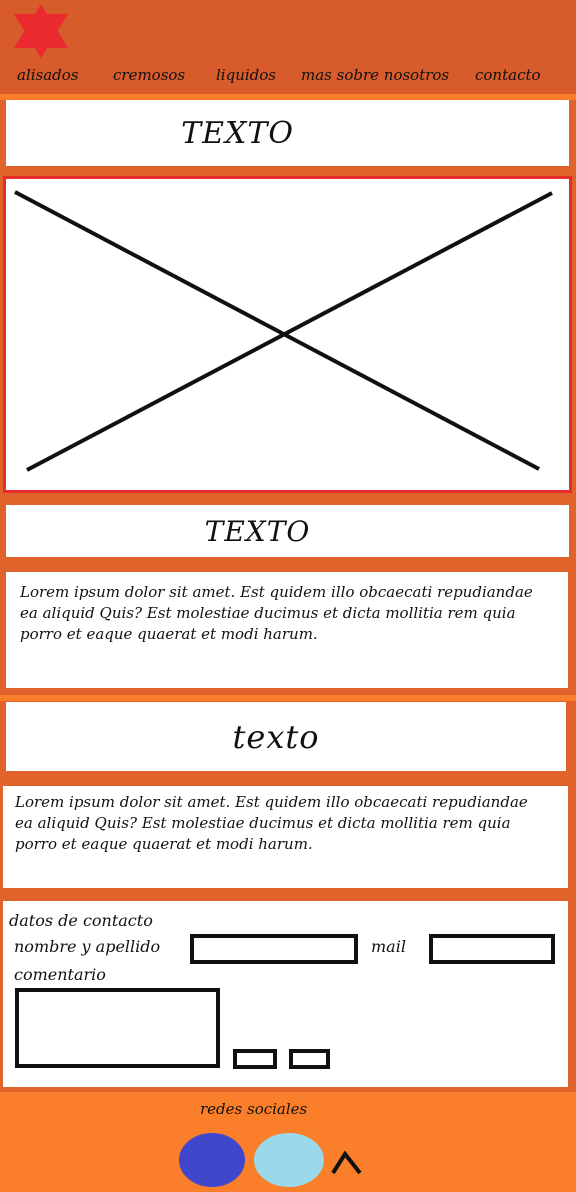  What do you see at coordinates (375, 75) in the screenshot?
I see `nav-item-mas-sobre-nosotros: mas sobre nosotros` at bounding box center [375, 75].